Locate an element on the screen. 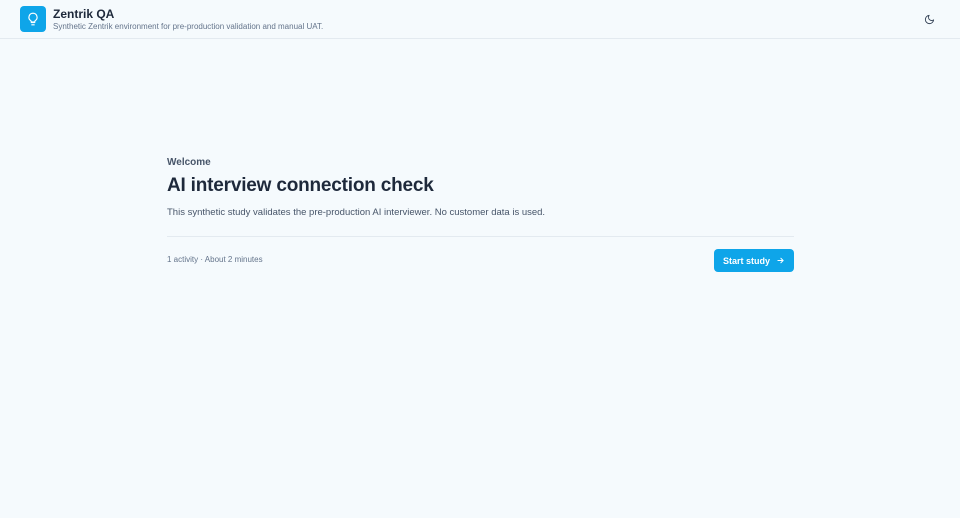 This screenshot has height=518, width=960. study-meta: 1 activity · About 2 minutes is located at coordinates (215, 259).